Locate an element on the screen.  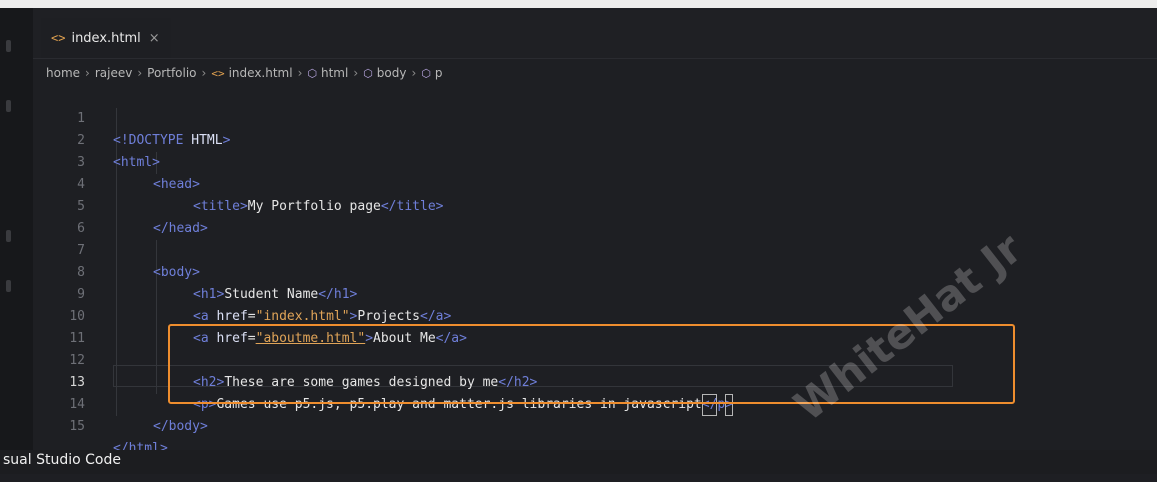
taskbar: sual Studio Code is located at coordinates (578, 462).